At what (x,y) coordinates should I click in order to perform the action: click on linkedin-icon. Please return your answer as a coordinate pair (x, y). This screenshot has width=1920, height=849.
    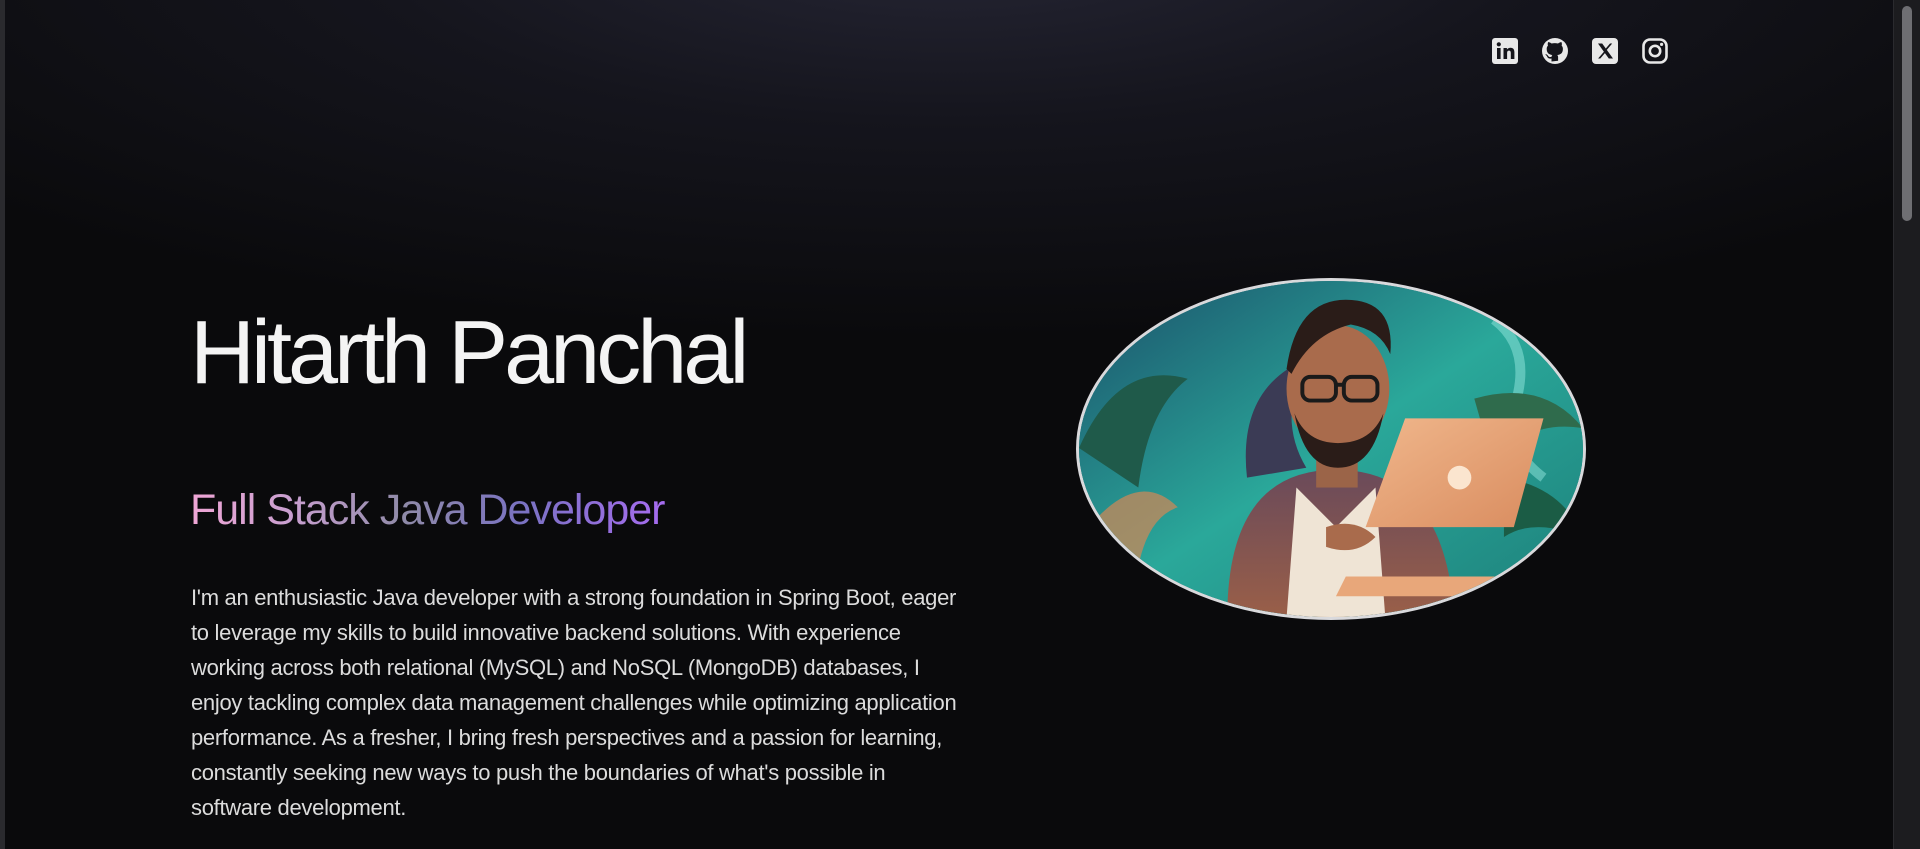
    Looking at the image, I should click on (1505, 51).